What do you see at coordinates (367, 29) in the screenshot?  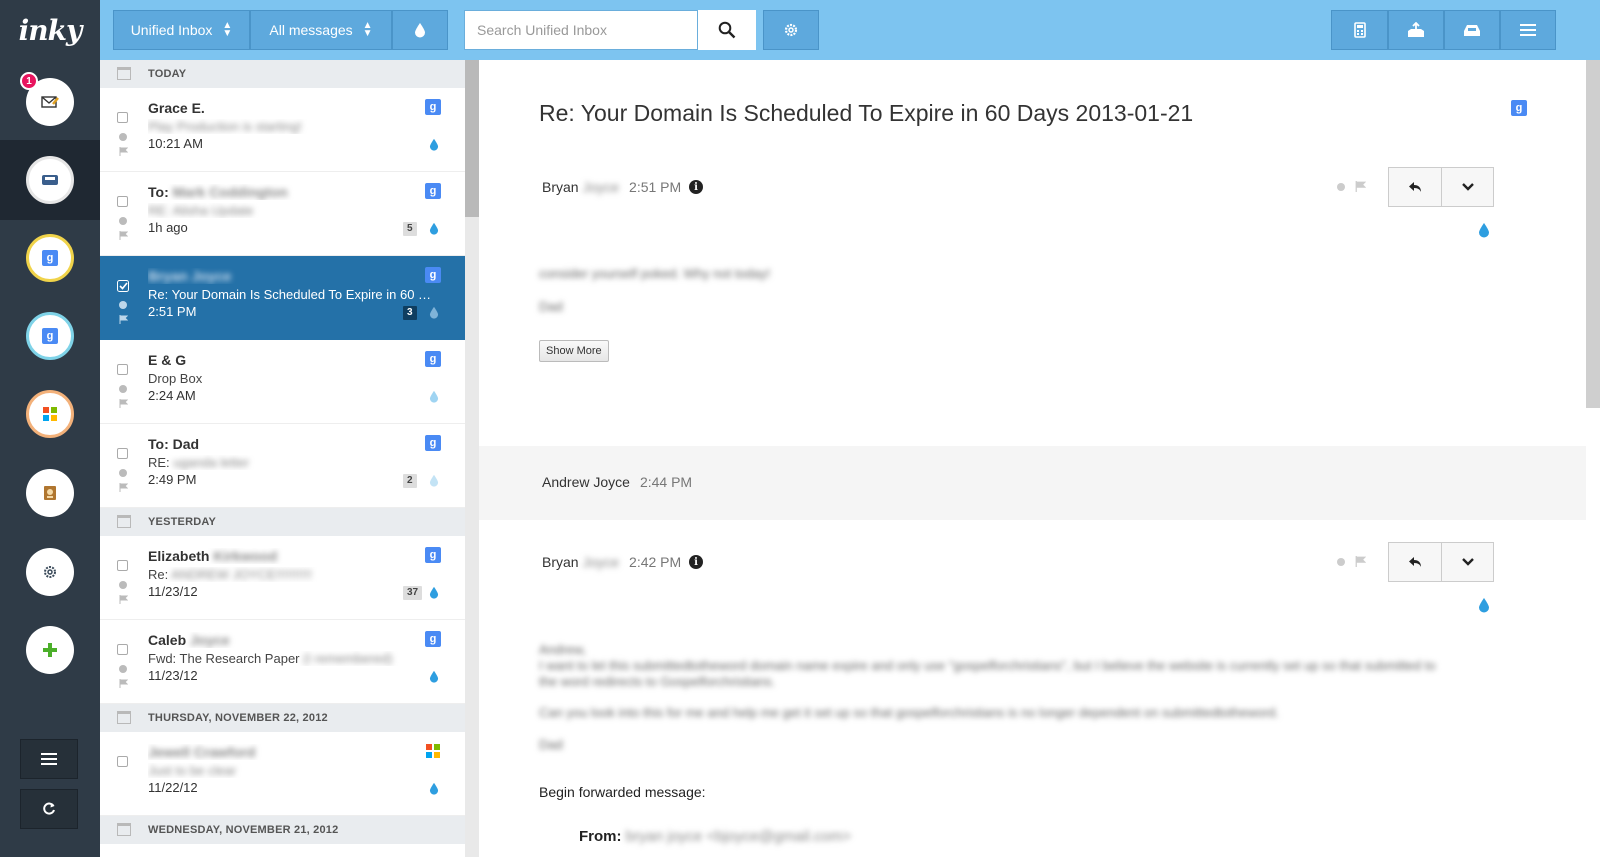 I see `sort-caret-icon: ▲ ▼` at bounding box center [367, 29].